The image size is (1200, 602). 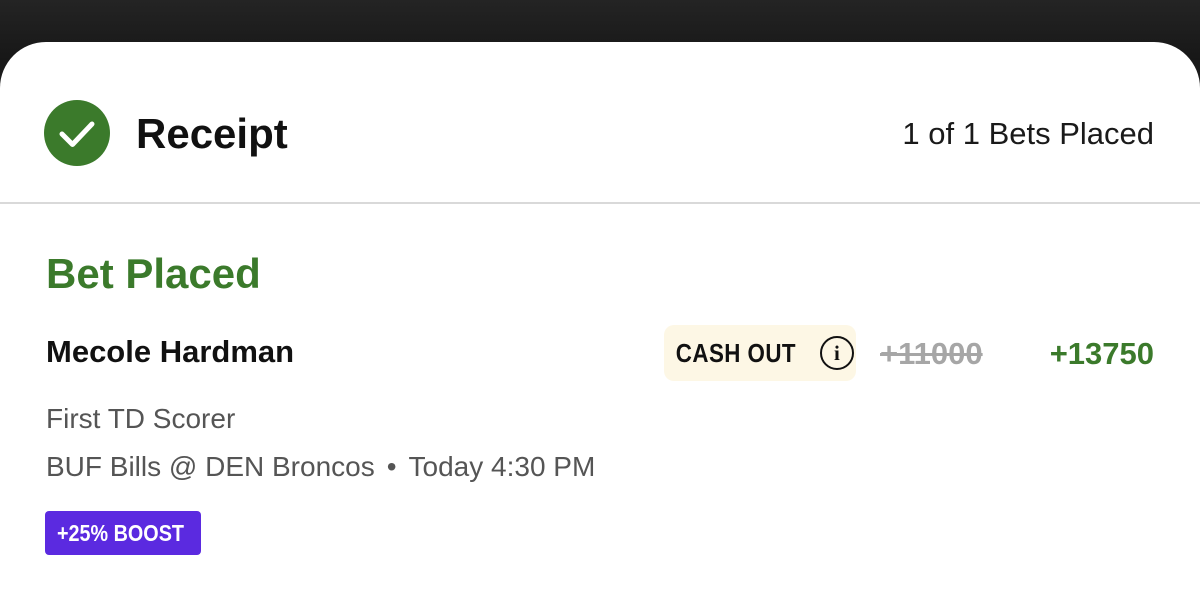 What do you see at coordinates (1101, 353) in the screenshot?
I see `boosted-odds: +13750` at bounding box center [1101, 353].